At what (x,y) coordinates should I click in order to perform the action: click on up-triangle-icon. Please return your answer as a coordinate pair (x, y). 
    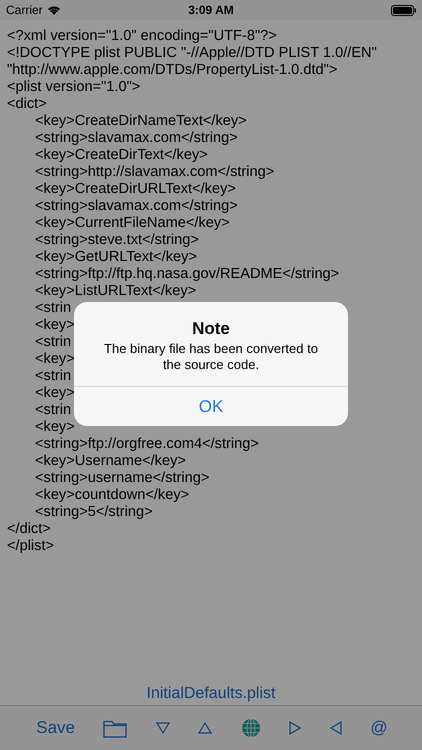
    Looking at the image, I should click on (205, 728).